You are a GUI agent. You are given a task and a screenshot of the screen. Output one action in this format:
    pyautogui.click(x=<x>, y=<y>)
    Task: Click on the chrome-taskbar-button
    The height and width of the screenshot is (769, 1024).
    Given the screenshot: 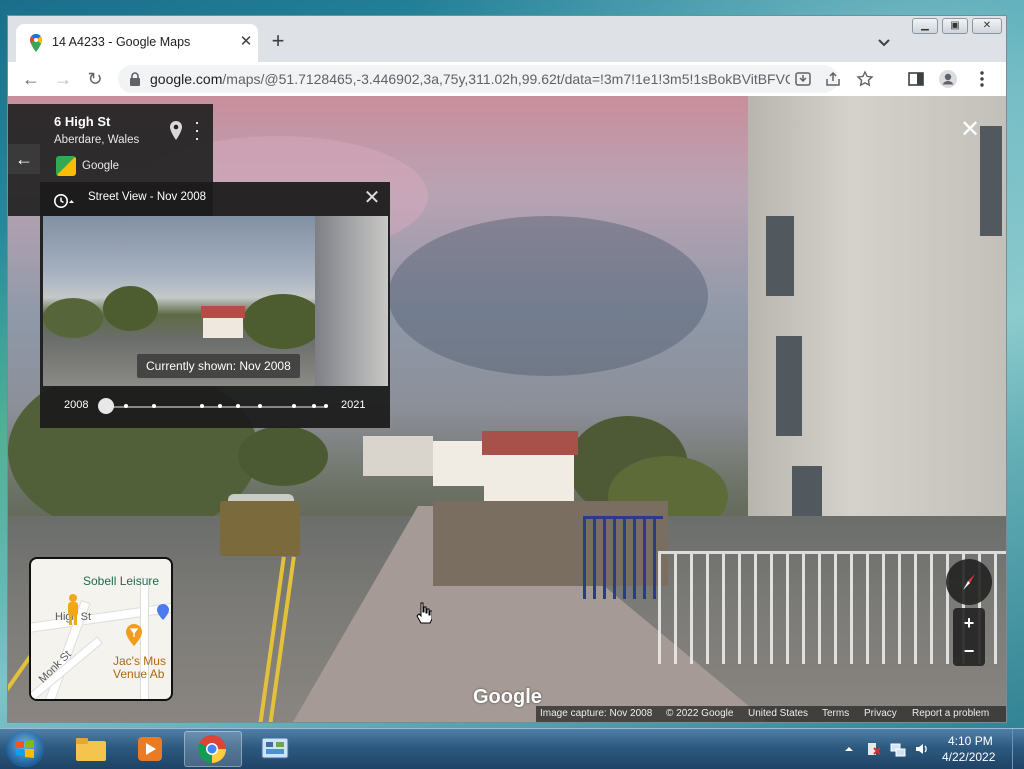 What is the action you would take?
    pyautogui.click(x=213, y=749)
    